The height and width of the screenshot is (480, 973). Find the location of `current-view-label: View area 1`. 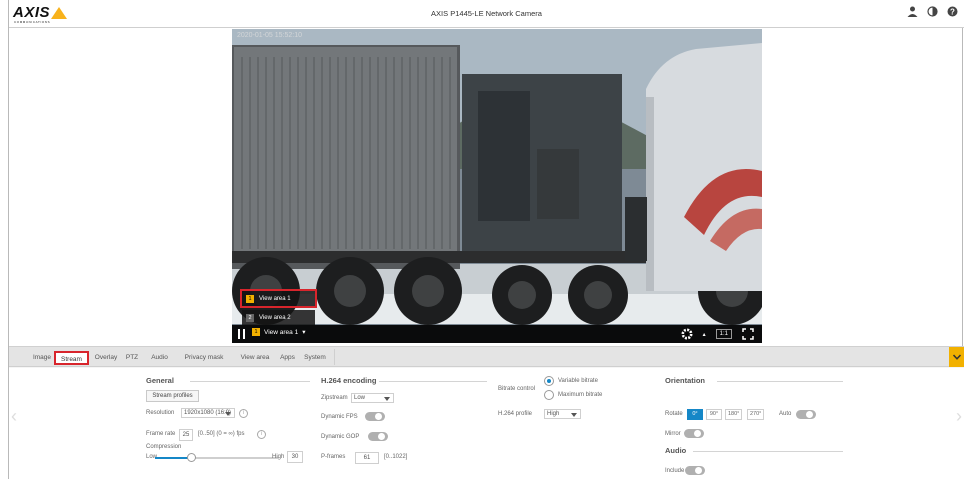

current-view-label: View area 1 is located at coordinates (281, 332).